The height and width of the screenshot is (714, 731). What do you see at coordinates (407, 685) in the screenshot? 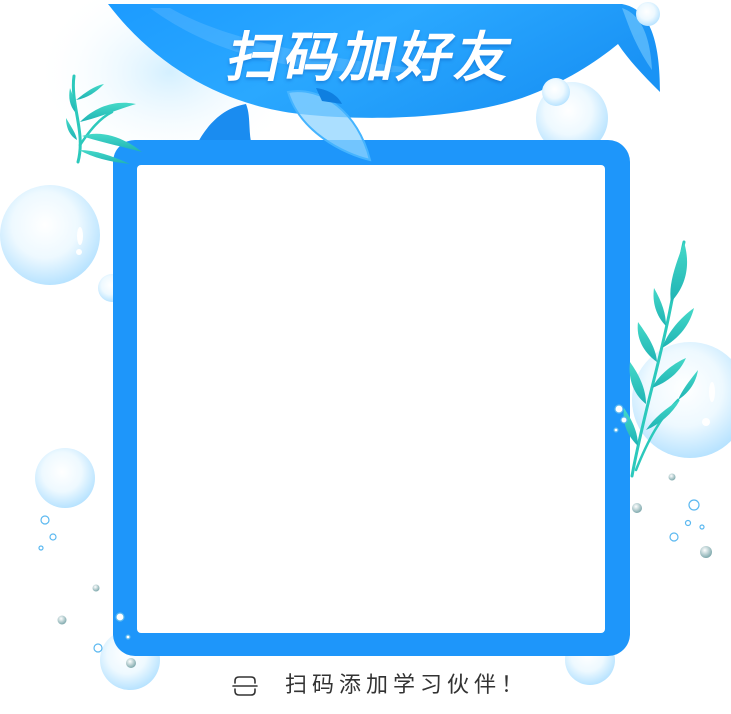
I see `caption-text: 扫码添加学习伙伴！` at bounding box center [407, 685].